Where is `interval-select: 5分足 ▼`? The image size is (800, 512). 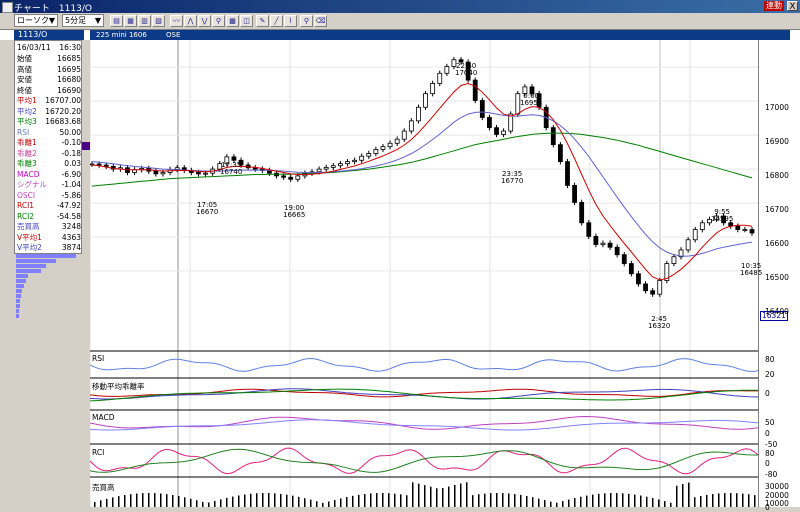 interval-select: 5分足 ▼ is located at coordinates (83, 20).